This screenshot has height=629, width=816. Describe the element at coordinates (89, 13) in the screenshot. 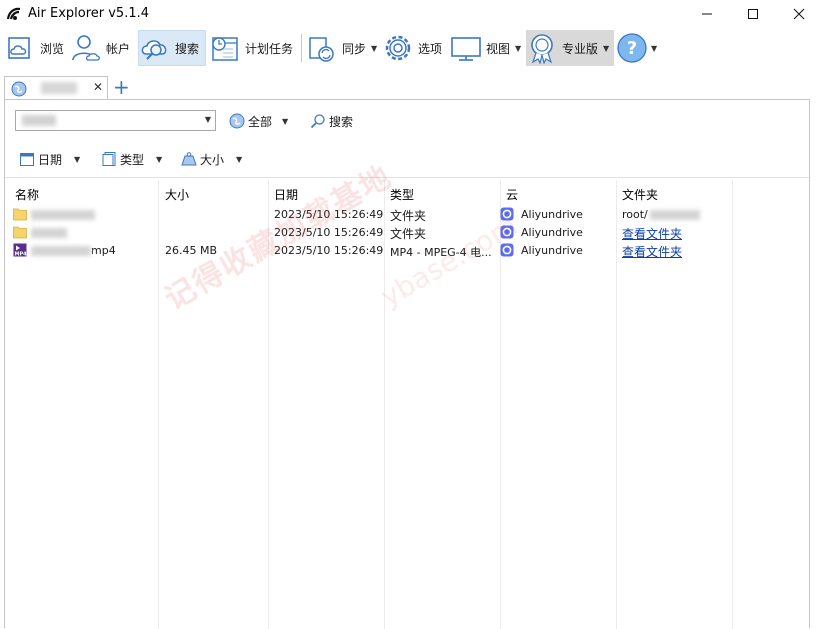

I see `window-title: Air Explorer v5.1.4` at that location.